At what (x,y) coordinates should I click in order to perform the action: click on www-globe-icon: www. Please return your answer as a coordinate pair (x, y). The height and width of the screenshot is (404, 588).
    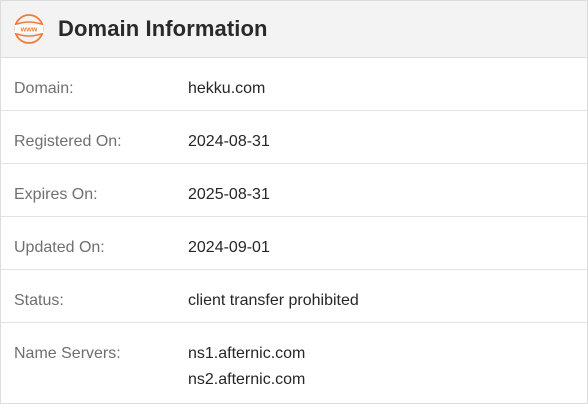
    Looking at the image, I should click on (29, 29).